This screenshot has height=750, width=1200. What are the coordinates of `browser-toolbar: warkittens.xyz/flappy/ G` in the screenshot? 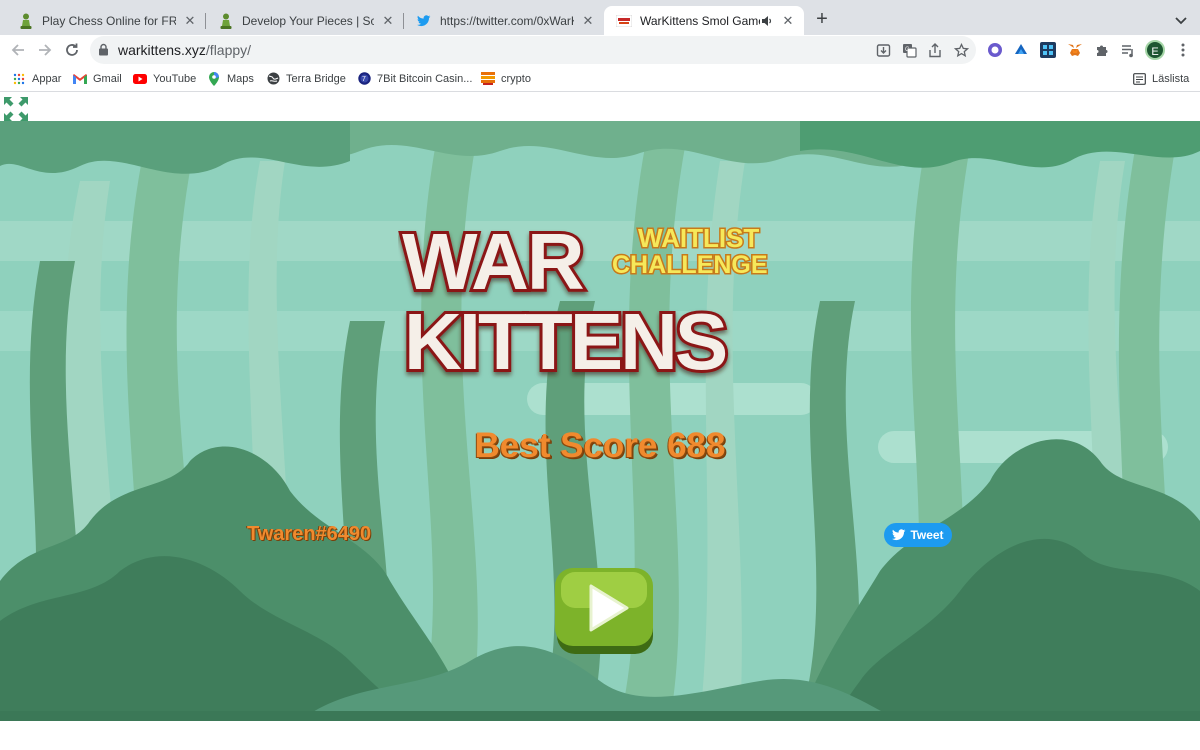 It's located at (600, 50).